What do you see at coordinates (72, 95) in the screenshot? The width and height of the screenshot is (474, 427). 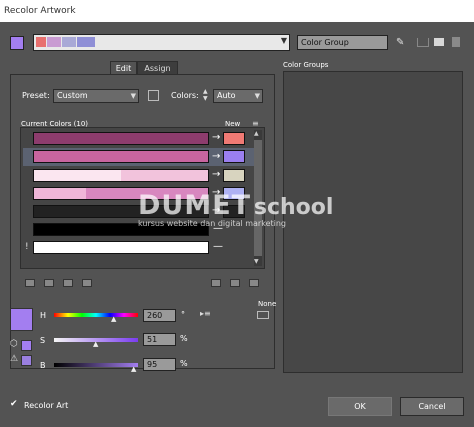 I see `preset-value: Custom` at bounding box center [72, 95].